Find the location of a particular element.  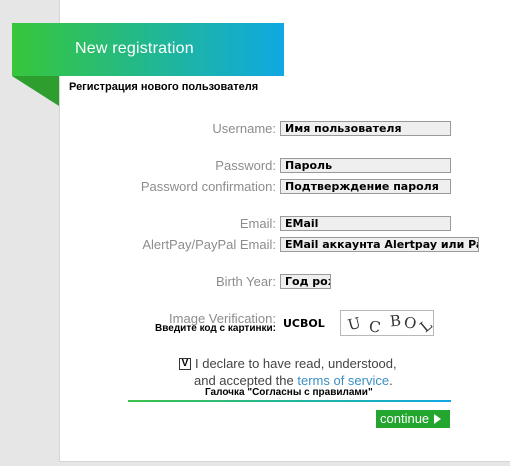

agreement-note: Галочка "Согласны с правилами" is located at coordinates (289, 392).